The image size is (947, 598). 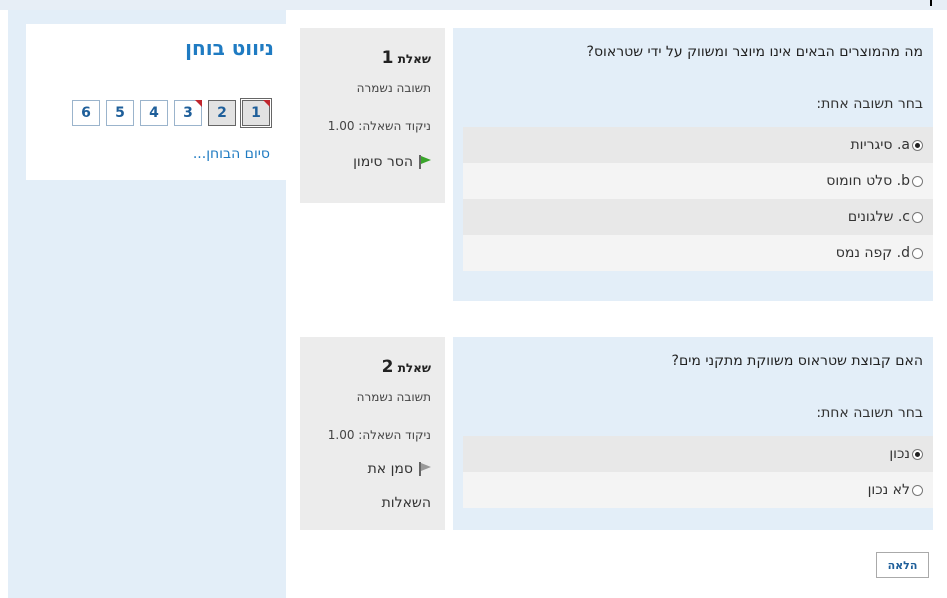 I want to click on next-page-button: הלאה, so click(x=902, y=565).